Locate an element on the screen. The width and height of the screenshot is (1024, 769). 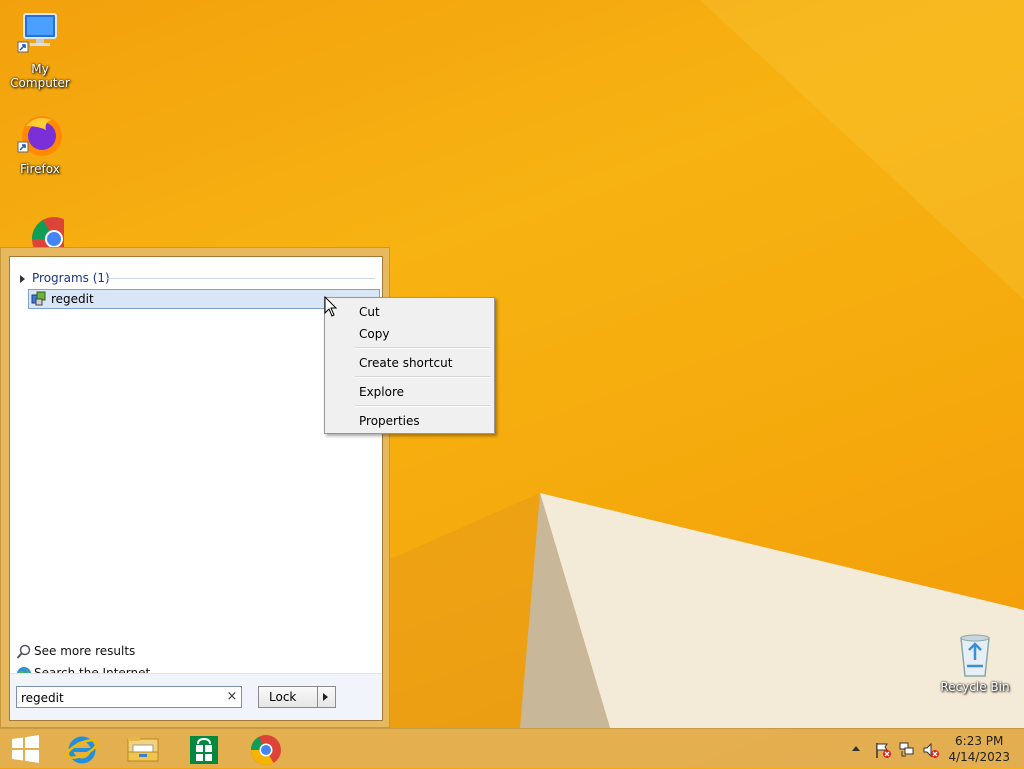
context-menu-item-explore: Explore is located at coordinates (409, 391).